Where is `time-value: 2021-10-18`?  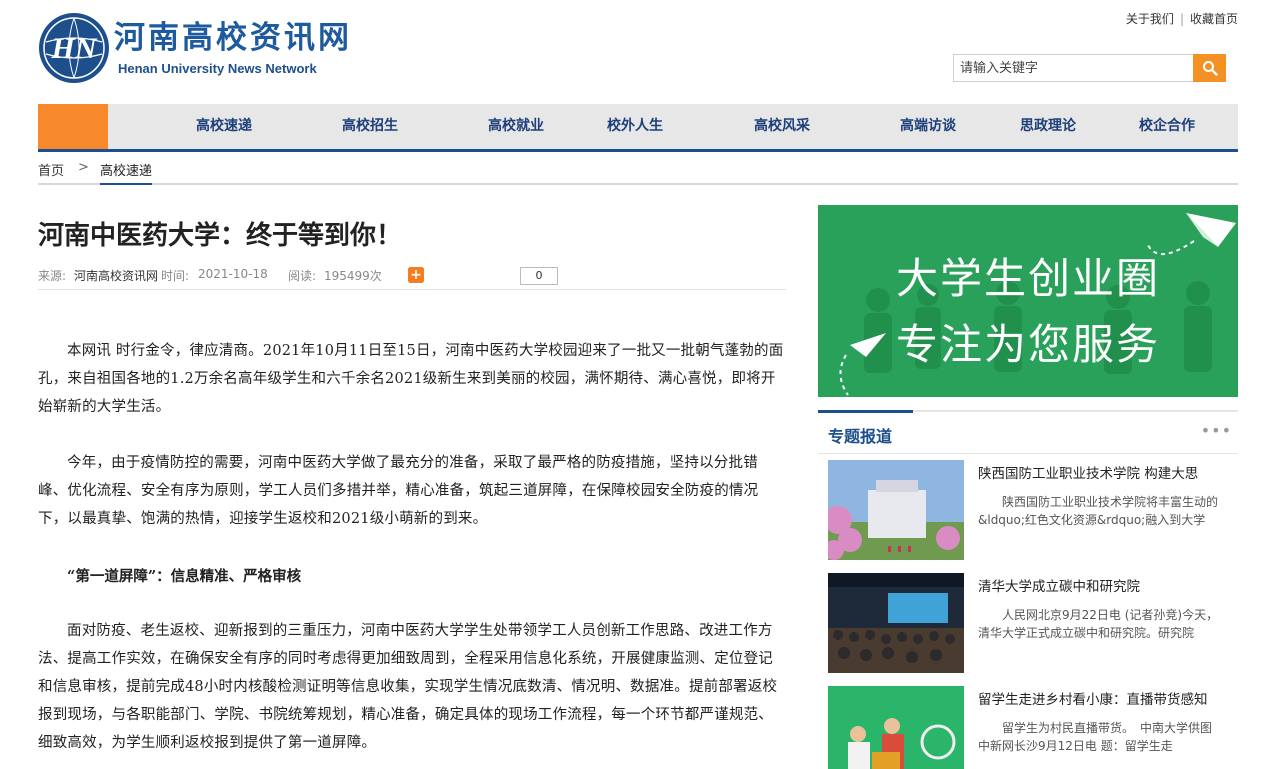 time-value: 2021-10-18 is located at coordinates (233, 274).